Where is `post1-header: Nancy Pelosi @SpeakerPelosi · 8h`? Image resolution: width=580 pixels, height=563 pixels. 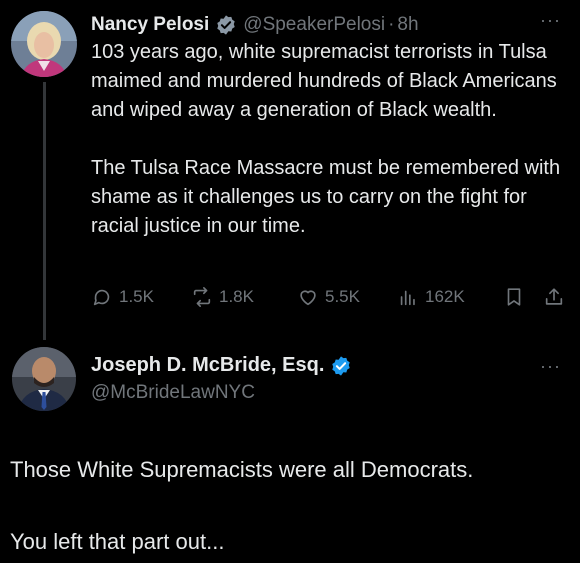 post1-header: Nancy Pelosi @SpeakerPelosi · 8h is located at coordinates (255, 25).